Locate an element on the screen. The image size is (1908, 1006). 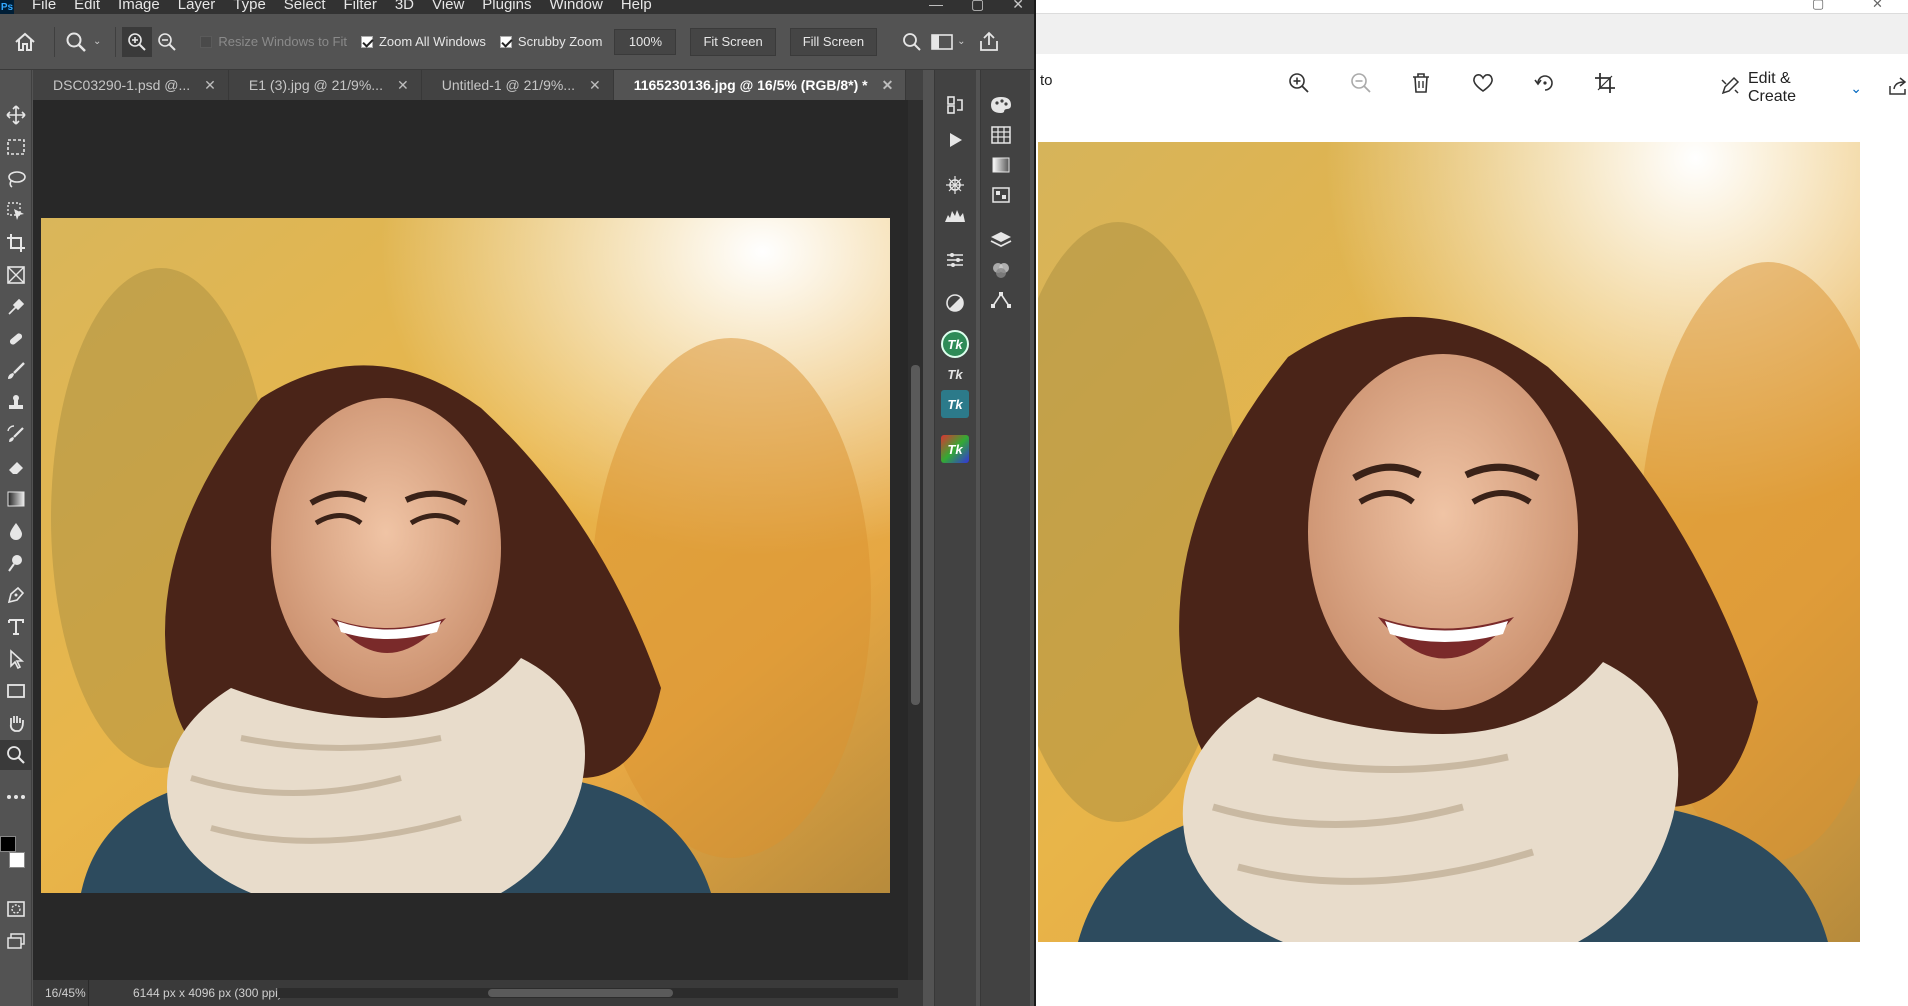
background-color-swatch is located at coordinates (17, 860).